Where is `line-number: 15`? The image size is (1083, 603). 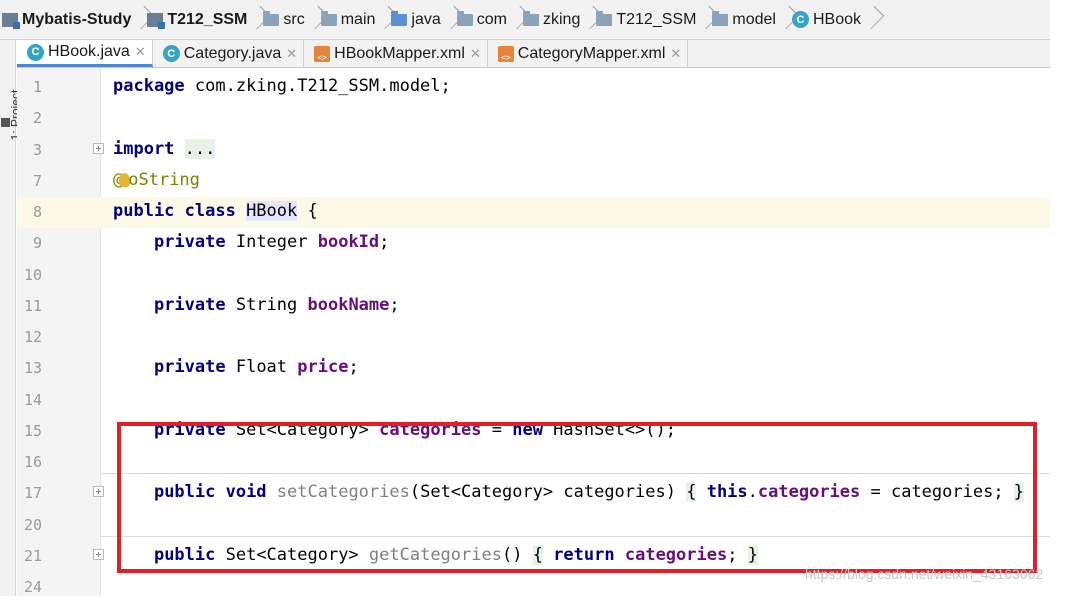 line-number: 15 is located at coordinates (32, 430).